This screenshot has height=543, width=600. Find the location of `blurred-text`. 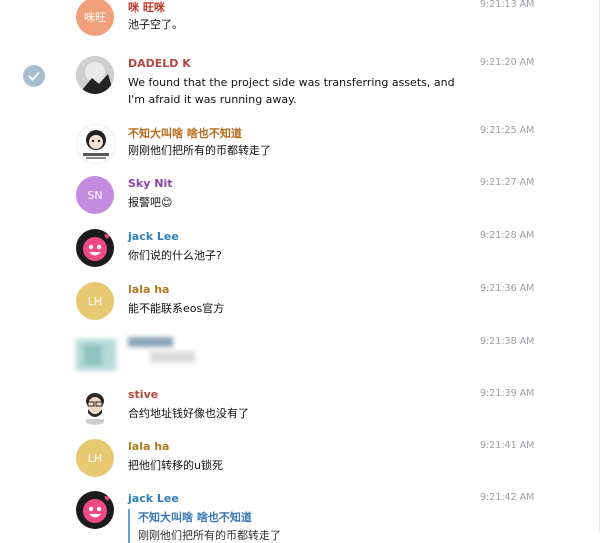

blurred-text is located at coordinates (172, 357).